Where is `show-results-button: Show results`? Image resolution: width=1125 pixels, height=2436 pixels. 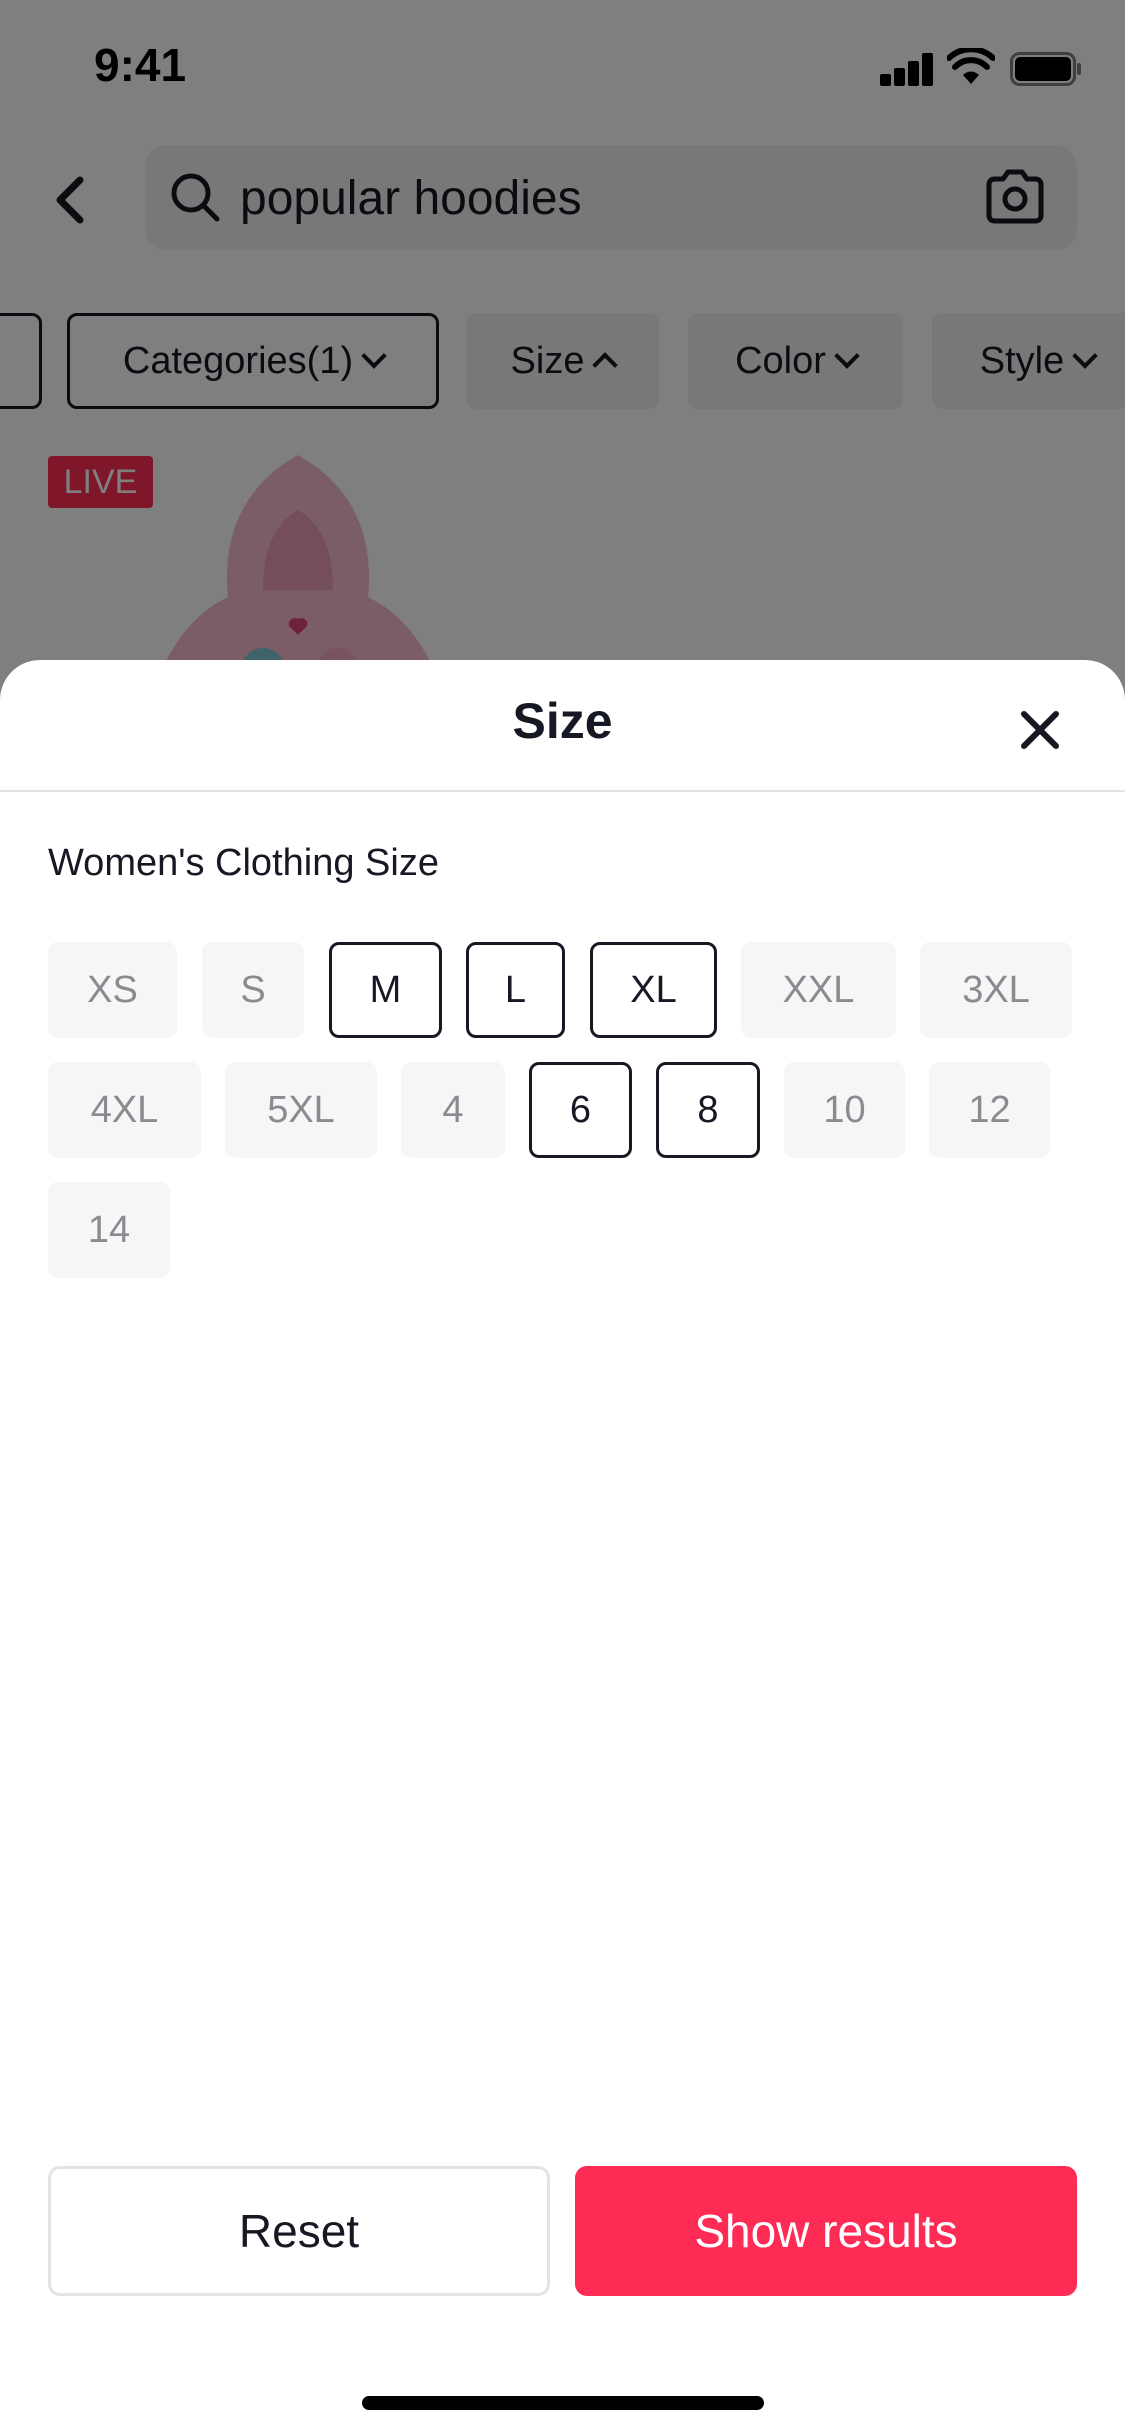
show-results-button: Show results is located at coordinates (826, 2231).